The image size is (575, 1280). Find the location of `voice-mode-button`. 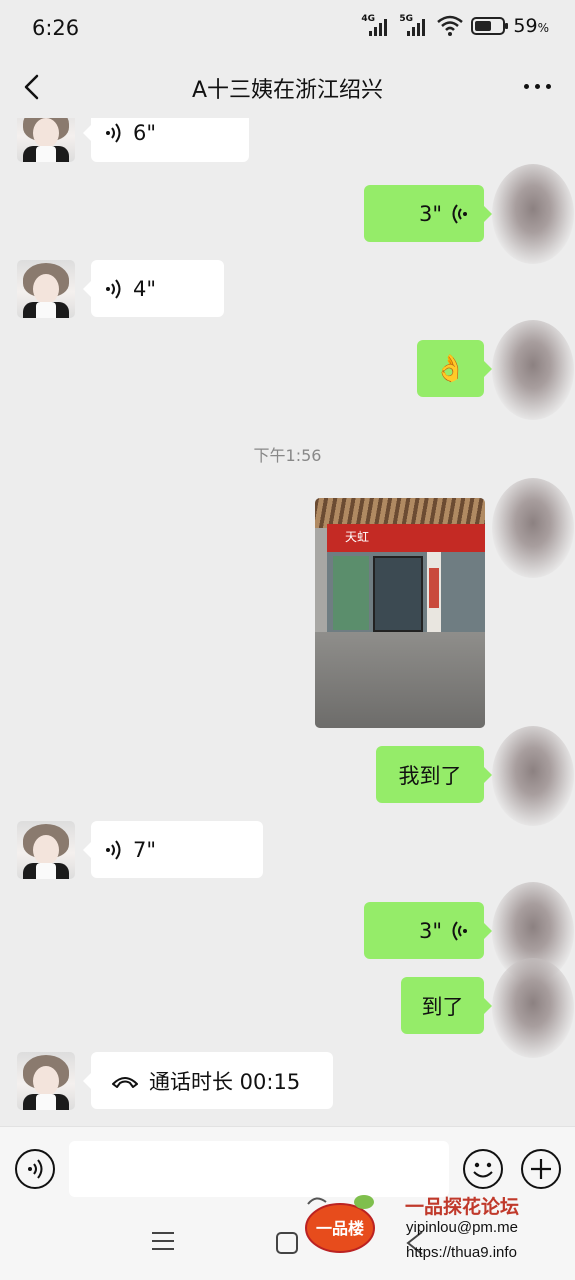

voice-mode-button is located at coordinates (35, 1169).